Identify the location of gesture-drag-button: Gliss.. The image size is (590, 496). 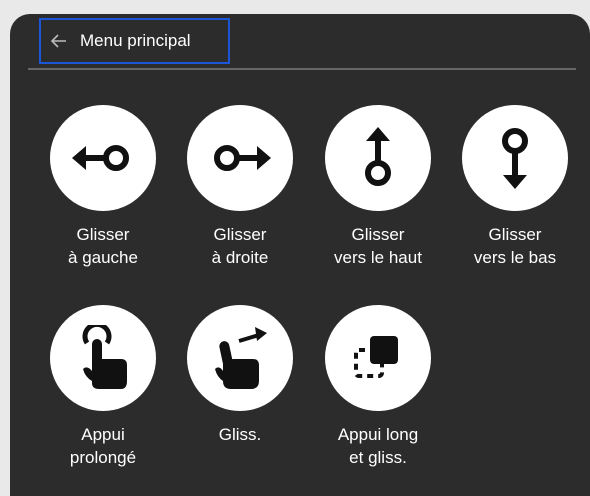
(240, 375).